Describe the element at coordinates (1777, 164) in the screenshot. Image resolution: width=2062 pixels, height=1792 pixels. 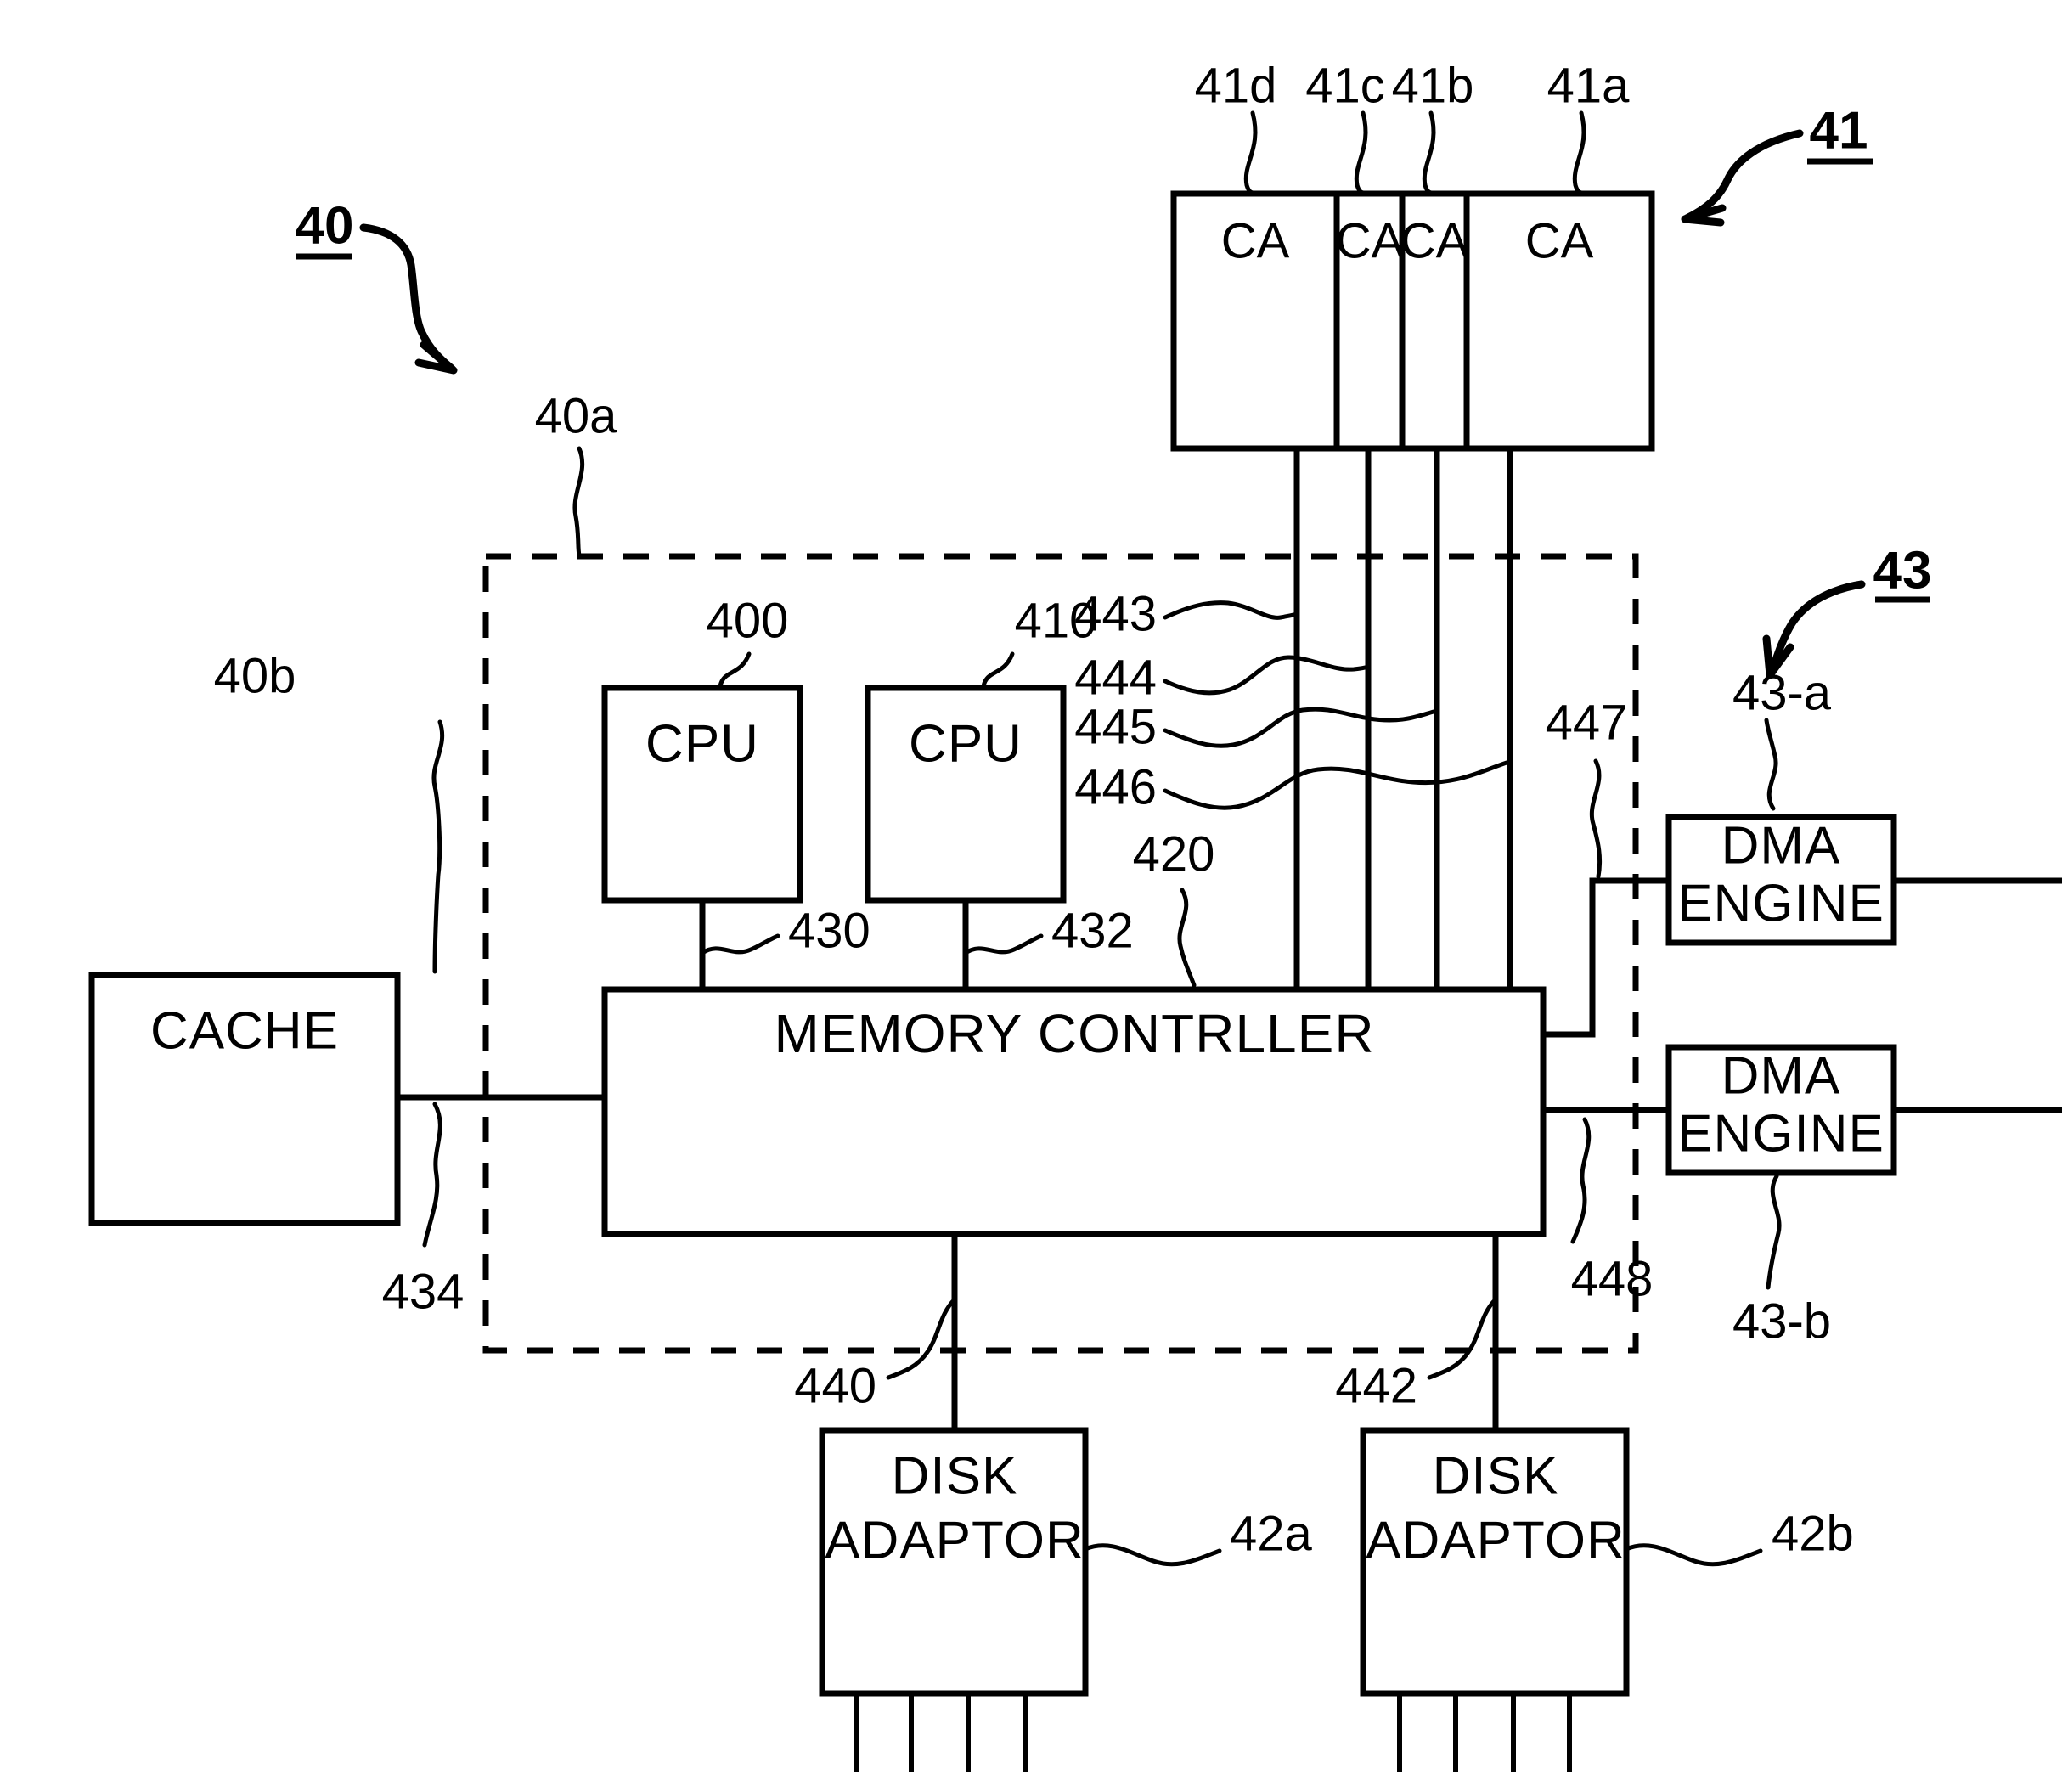
I see `main-ref-41: 41` at that location.